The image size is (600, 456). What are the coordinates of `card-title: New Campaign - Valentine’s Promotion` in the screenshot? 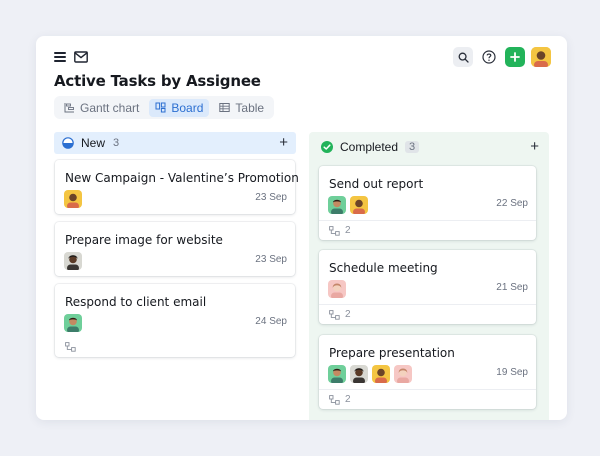 It's located at (182, 178).